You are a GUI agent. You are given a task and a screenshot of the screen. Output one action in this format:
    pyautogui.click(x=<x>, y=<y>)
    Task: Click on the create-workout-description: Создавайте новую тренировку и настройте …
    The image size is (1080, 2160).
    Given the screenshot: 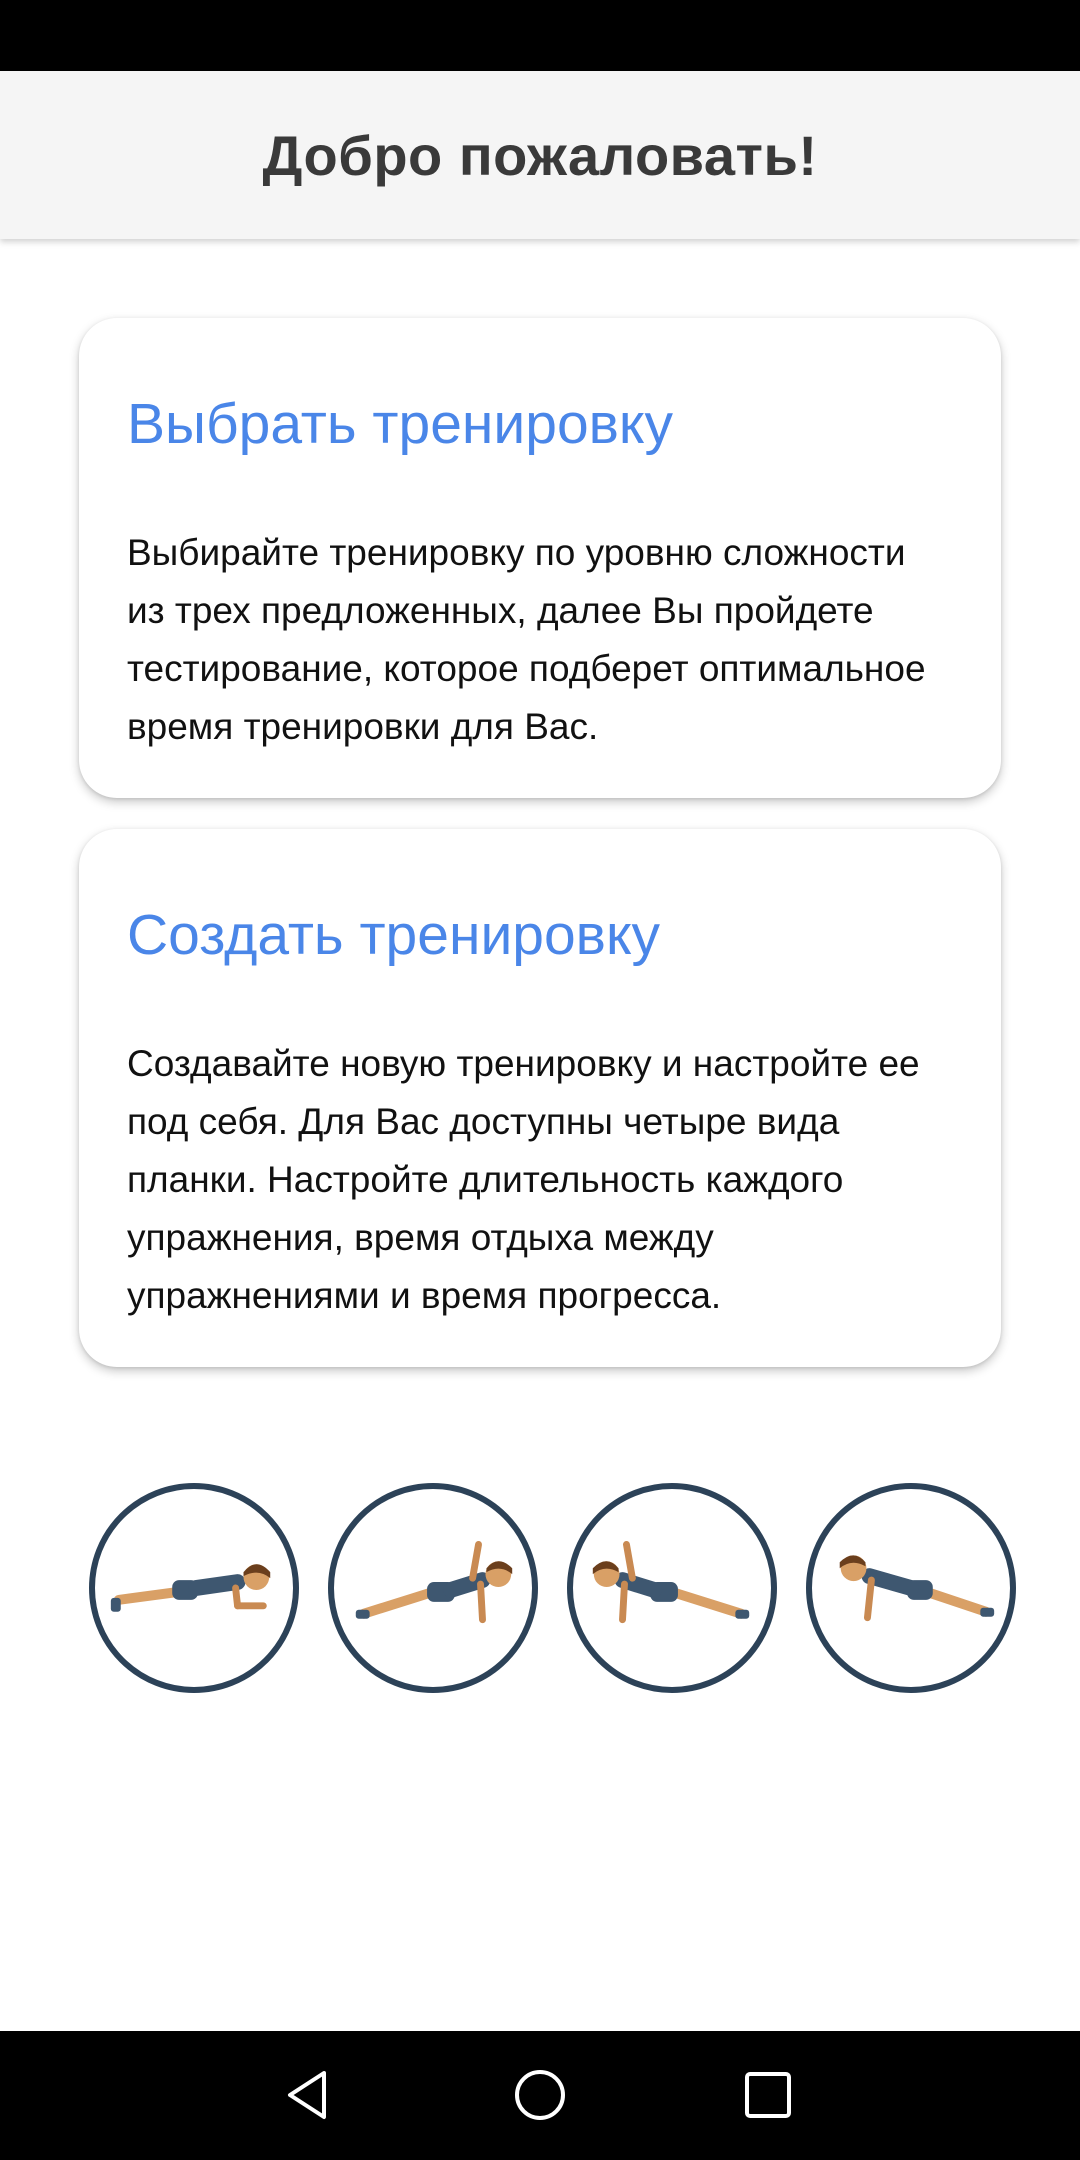 What is the action you would take?
    pyautogui.click(x=523, y=1180)
    